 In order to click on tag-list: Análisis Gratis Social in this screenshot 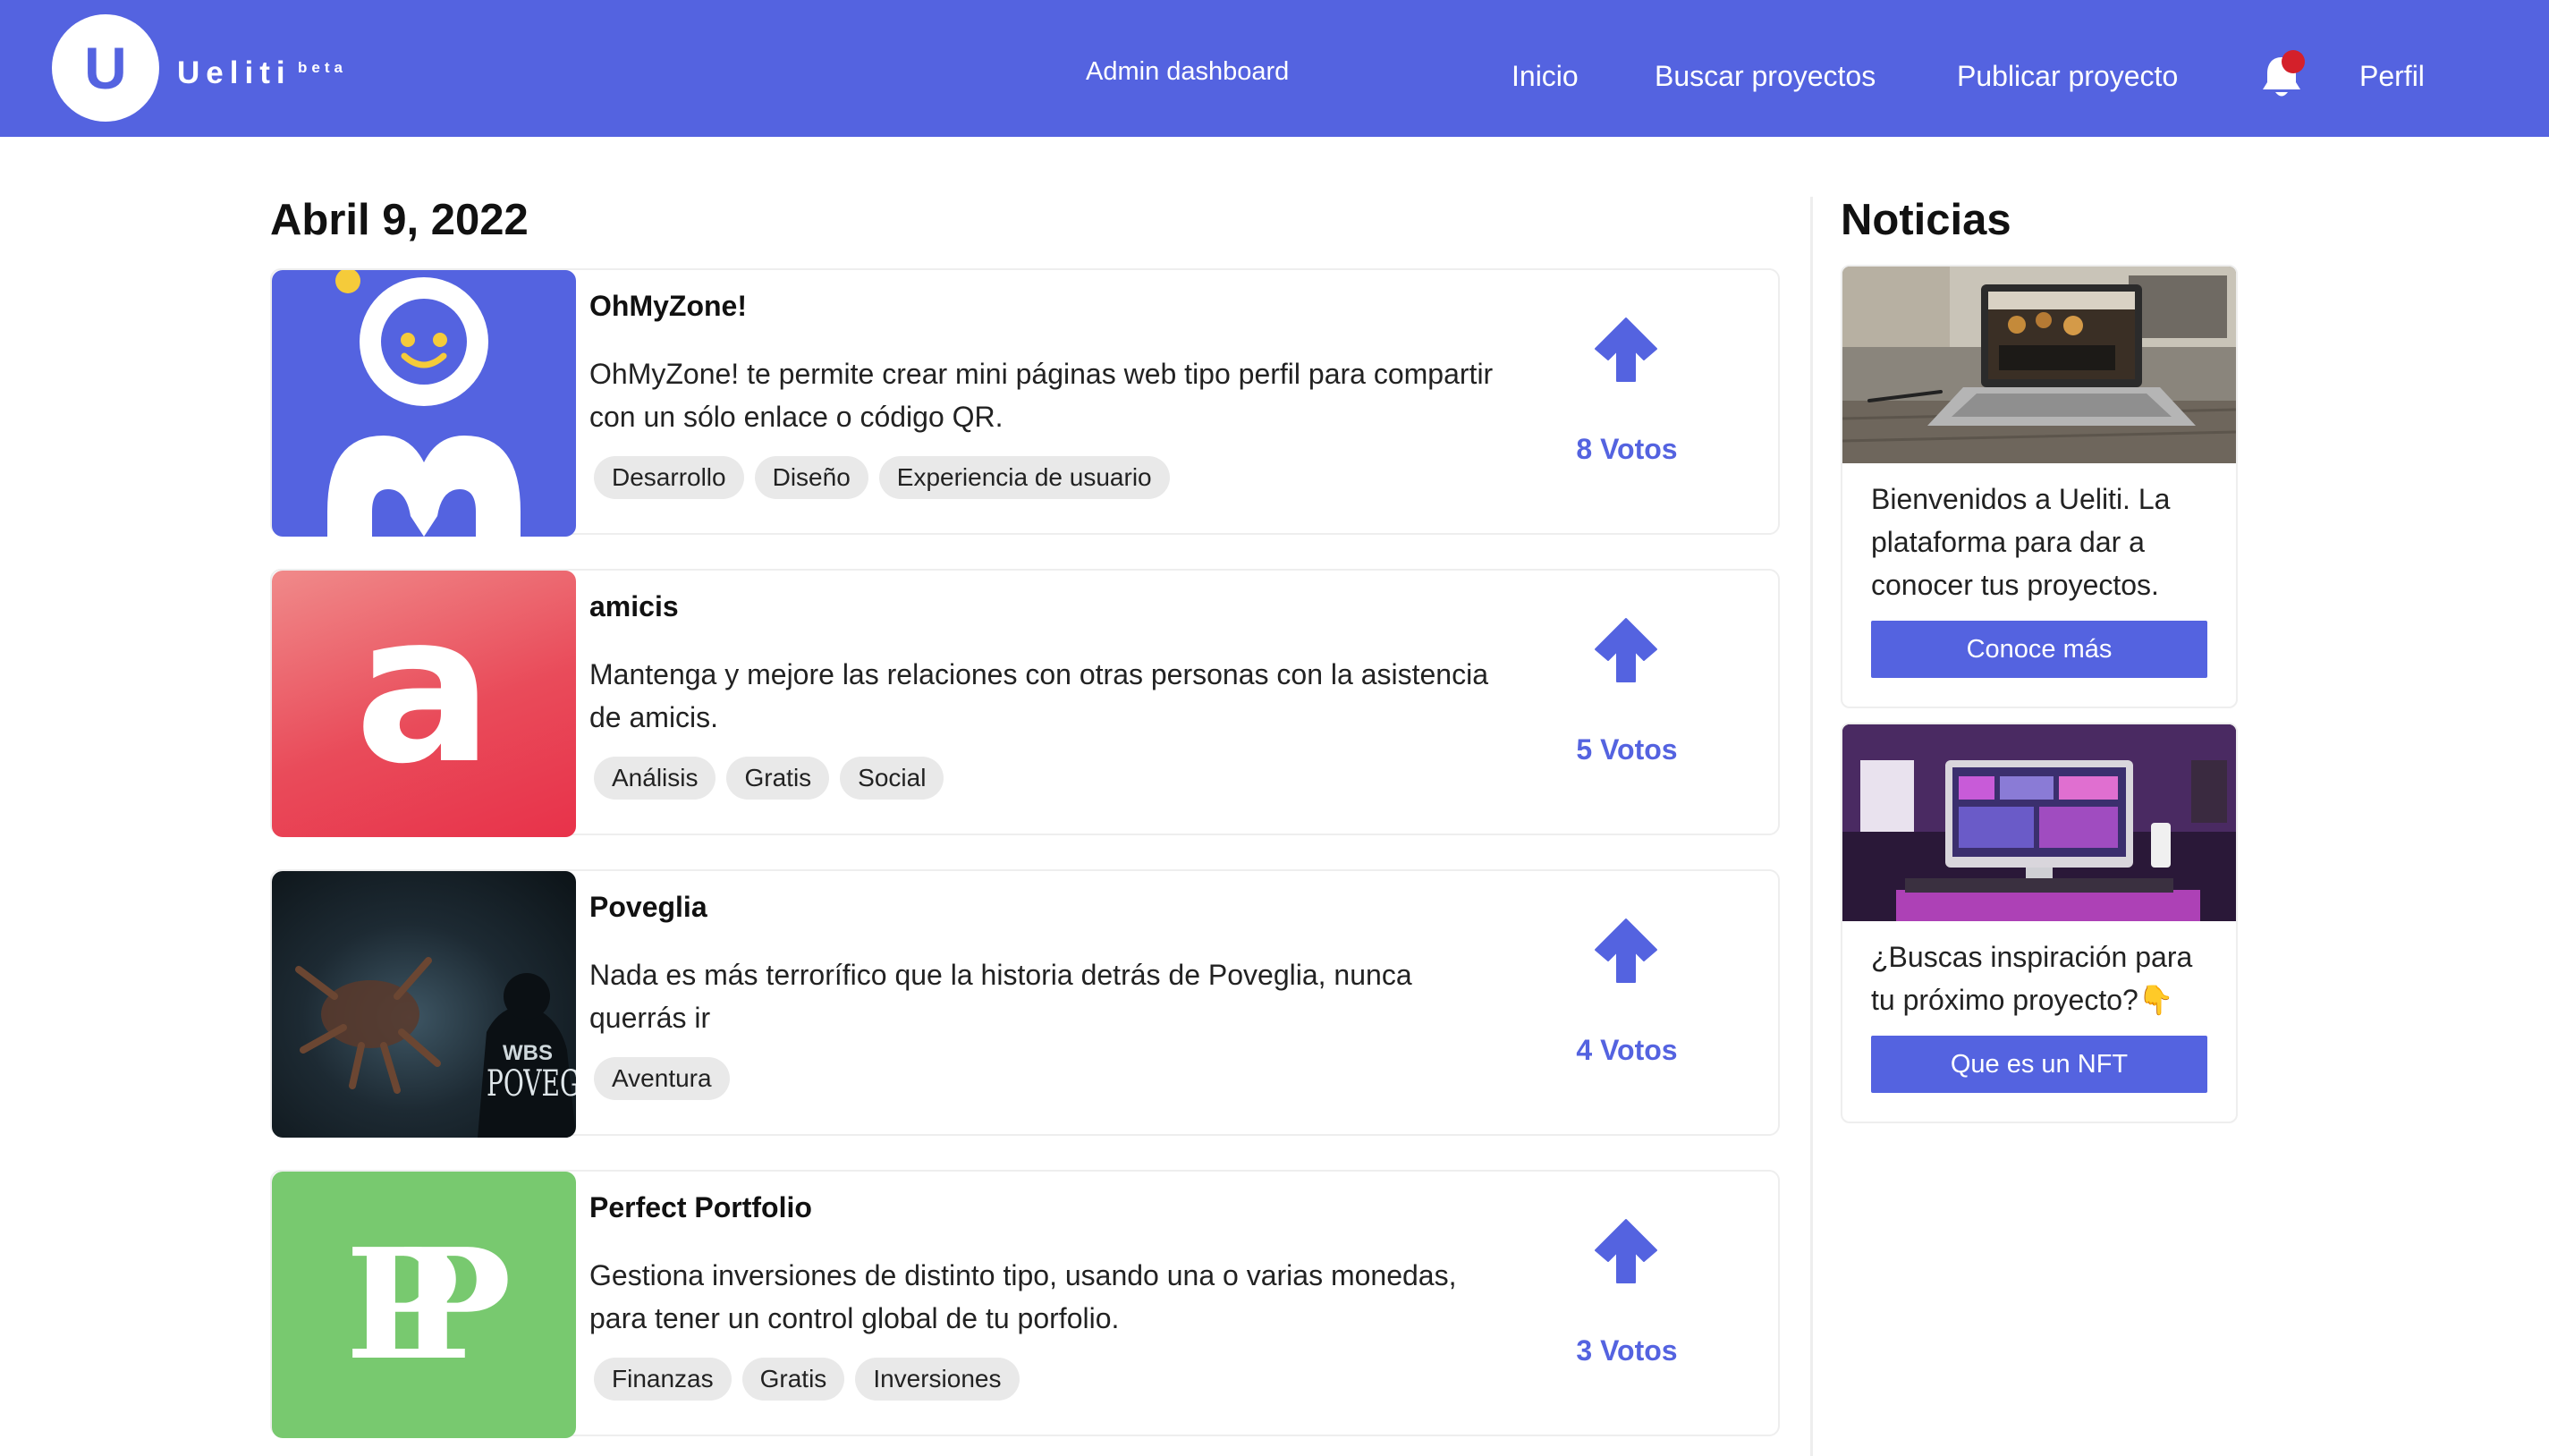, I will do `click(769, 778)`.